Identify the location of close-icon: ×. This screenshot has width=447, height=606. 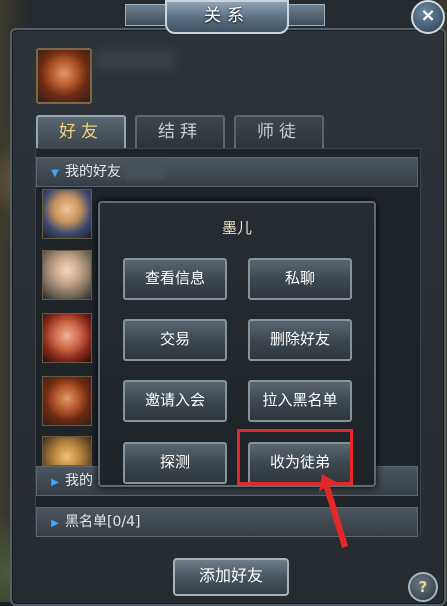
(428, 17).